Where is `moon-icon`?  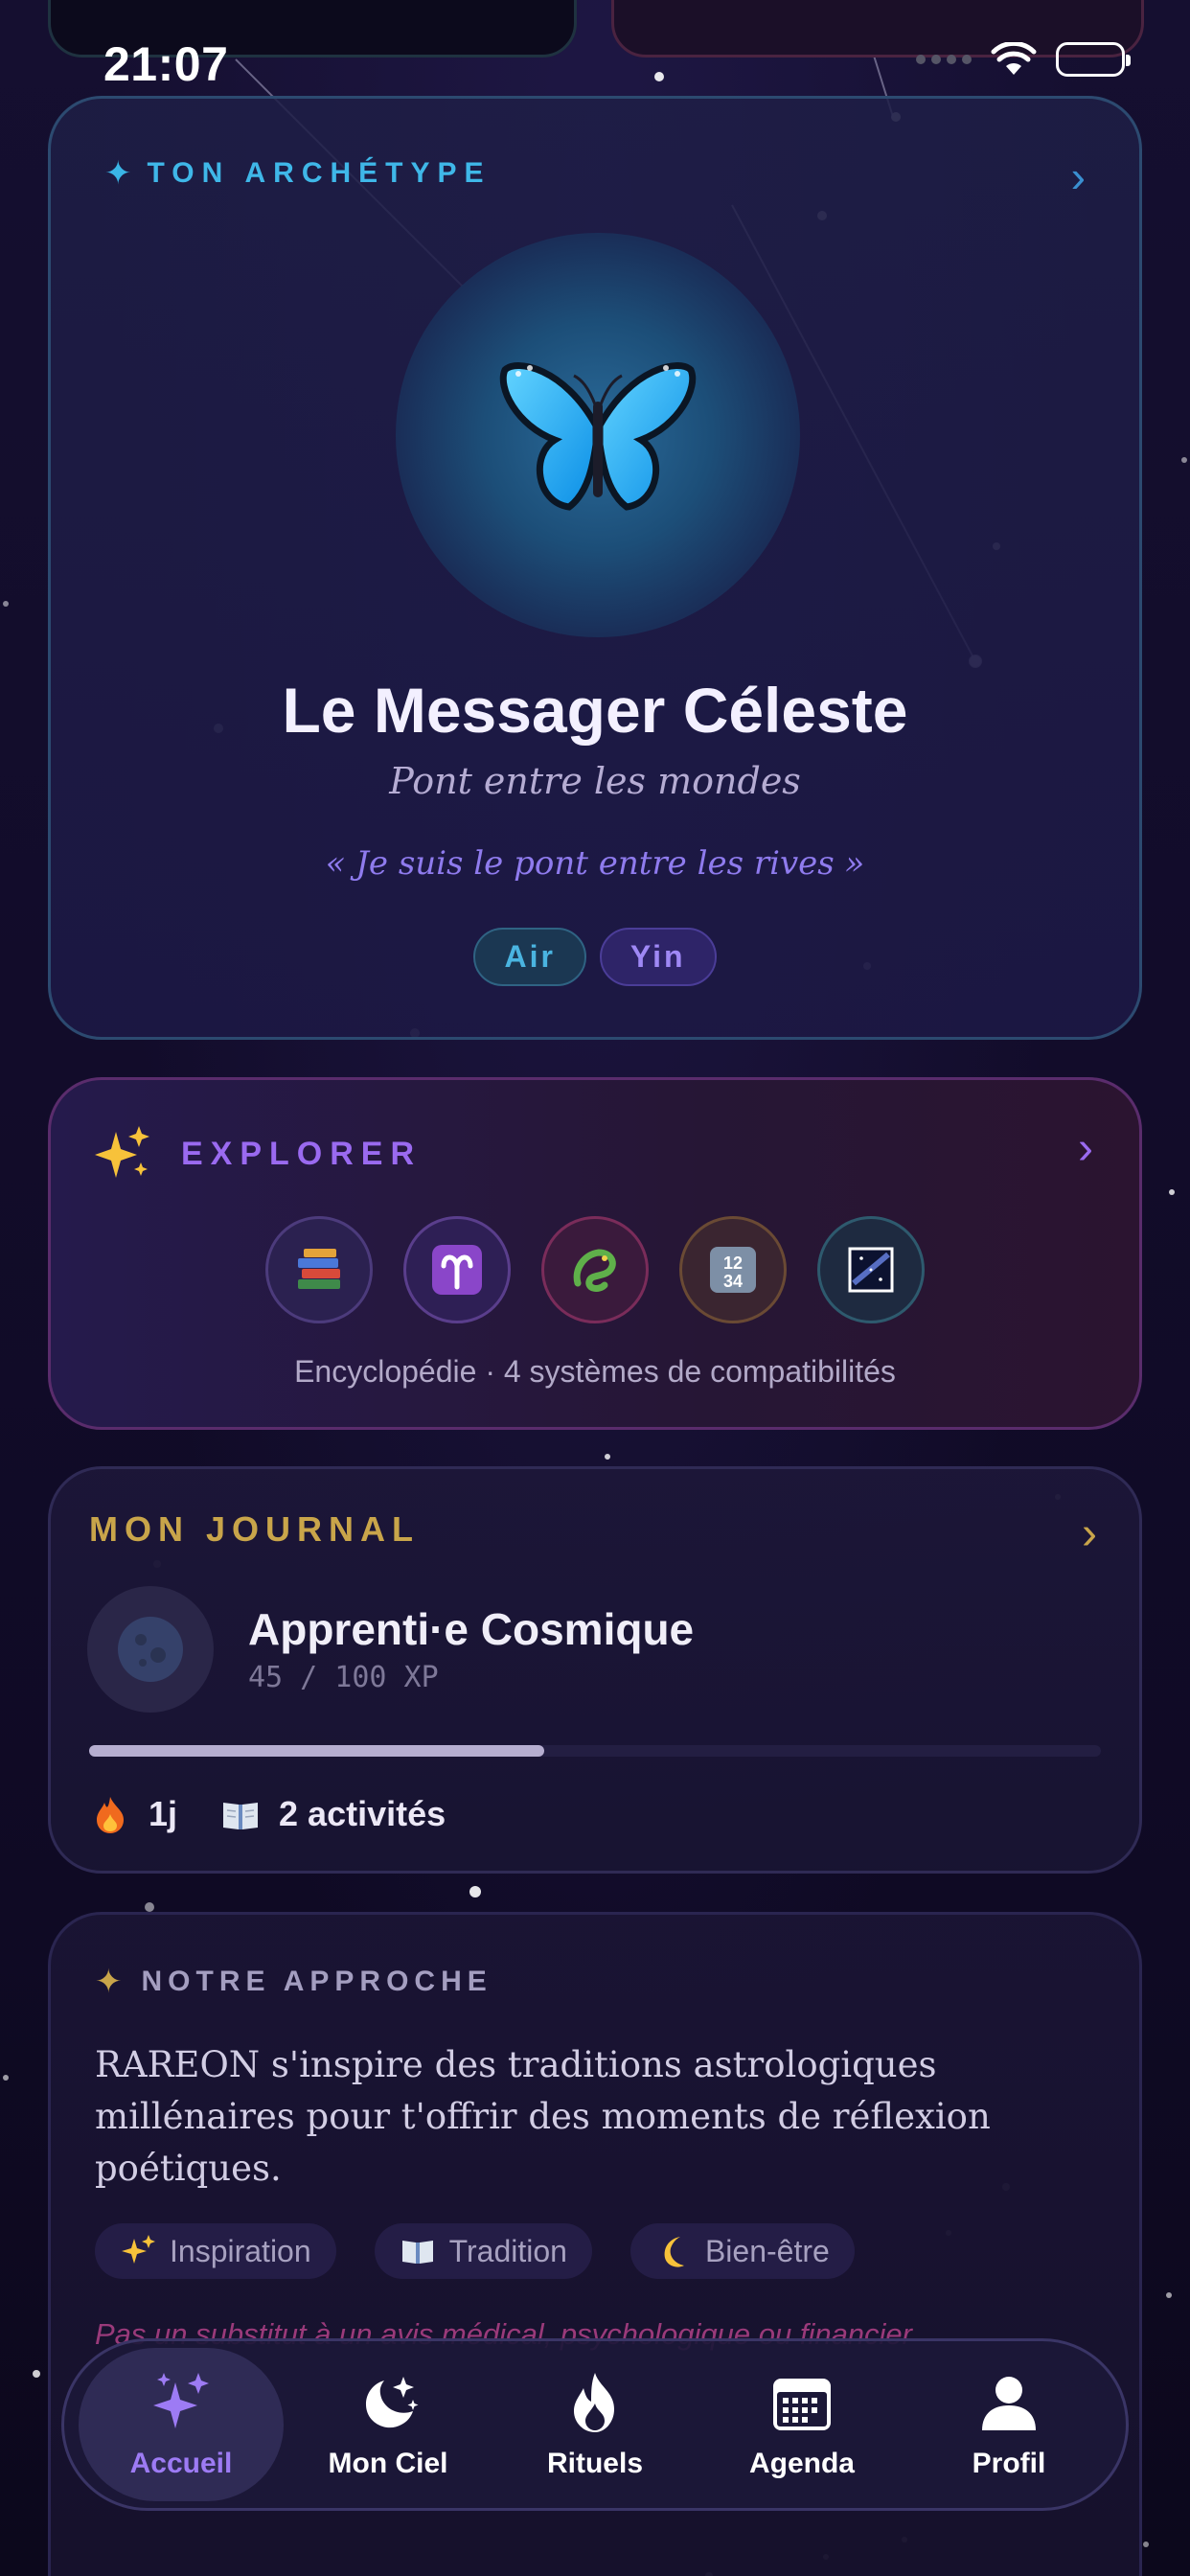 moon-icon is located at coordinates (151, 1649).